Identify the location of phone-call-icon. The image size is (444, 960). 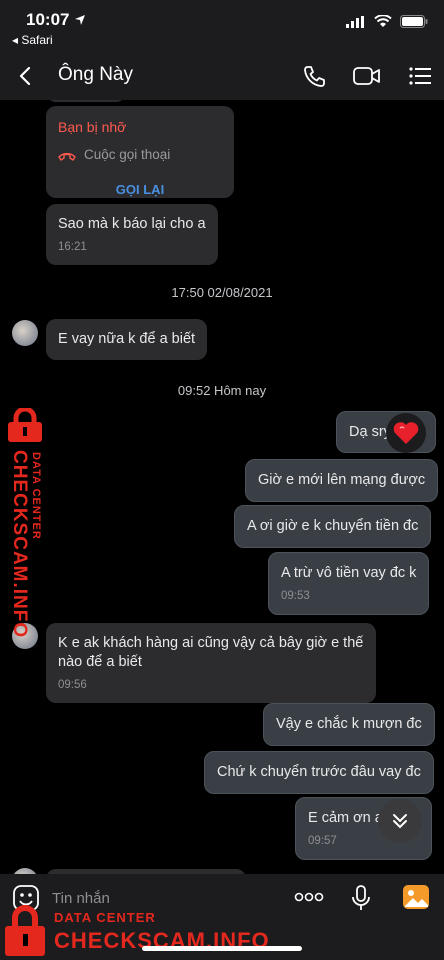
(314, 76).